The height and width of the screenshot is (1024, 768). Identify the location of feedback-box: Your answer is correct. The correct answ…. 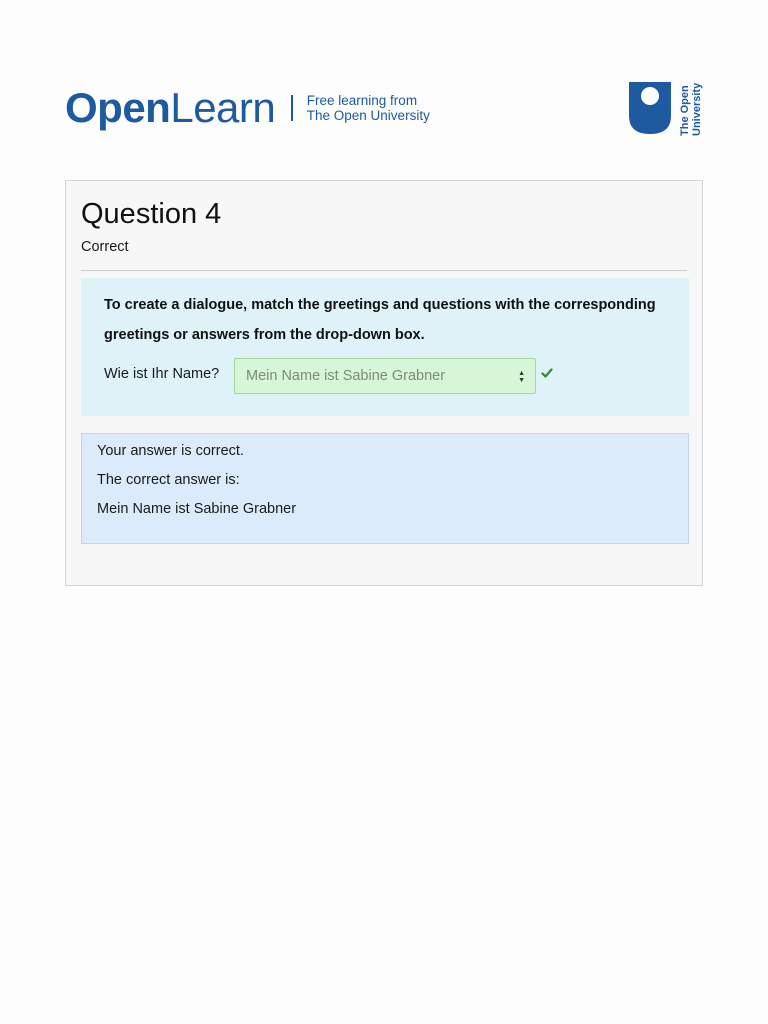
(385, 488).